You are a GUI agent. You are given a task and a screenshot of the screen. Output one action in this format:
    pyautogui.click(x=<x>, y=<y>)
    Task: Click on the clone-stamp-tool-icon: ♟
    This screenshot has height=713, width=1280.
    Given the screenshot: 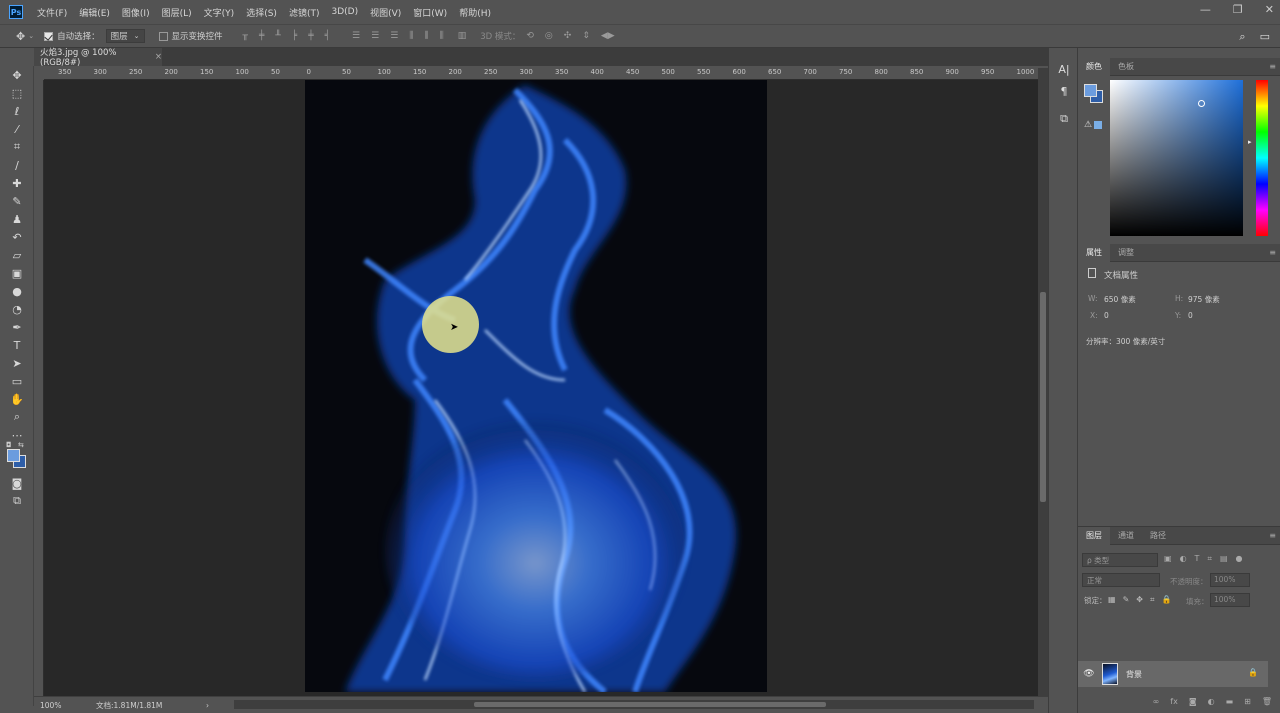 What is the action you would take?
    pyautogui.click(x=17, y=219)
    